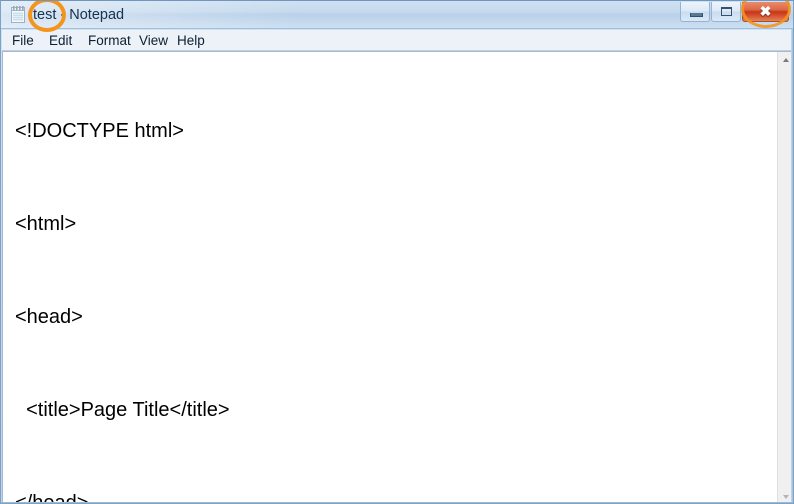 The image size is (794, 504). What do you see at coordinates (786, 497) in the screenshot?
I see `scroll-down-arrow-icon` at bounding box center [786, 497].